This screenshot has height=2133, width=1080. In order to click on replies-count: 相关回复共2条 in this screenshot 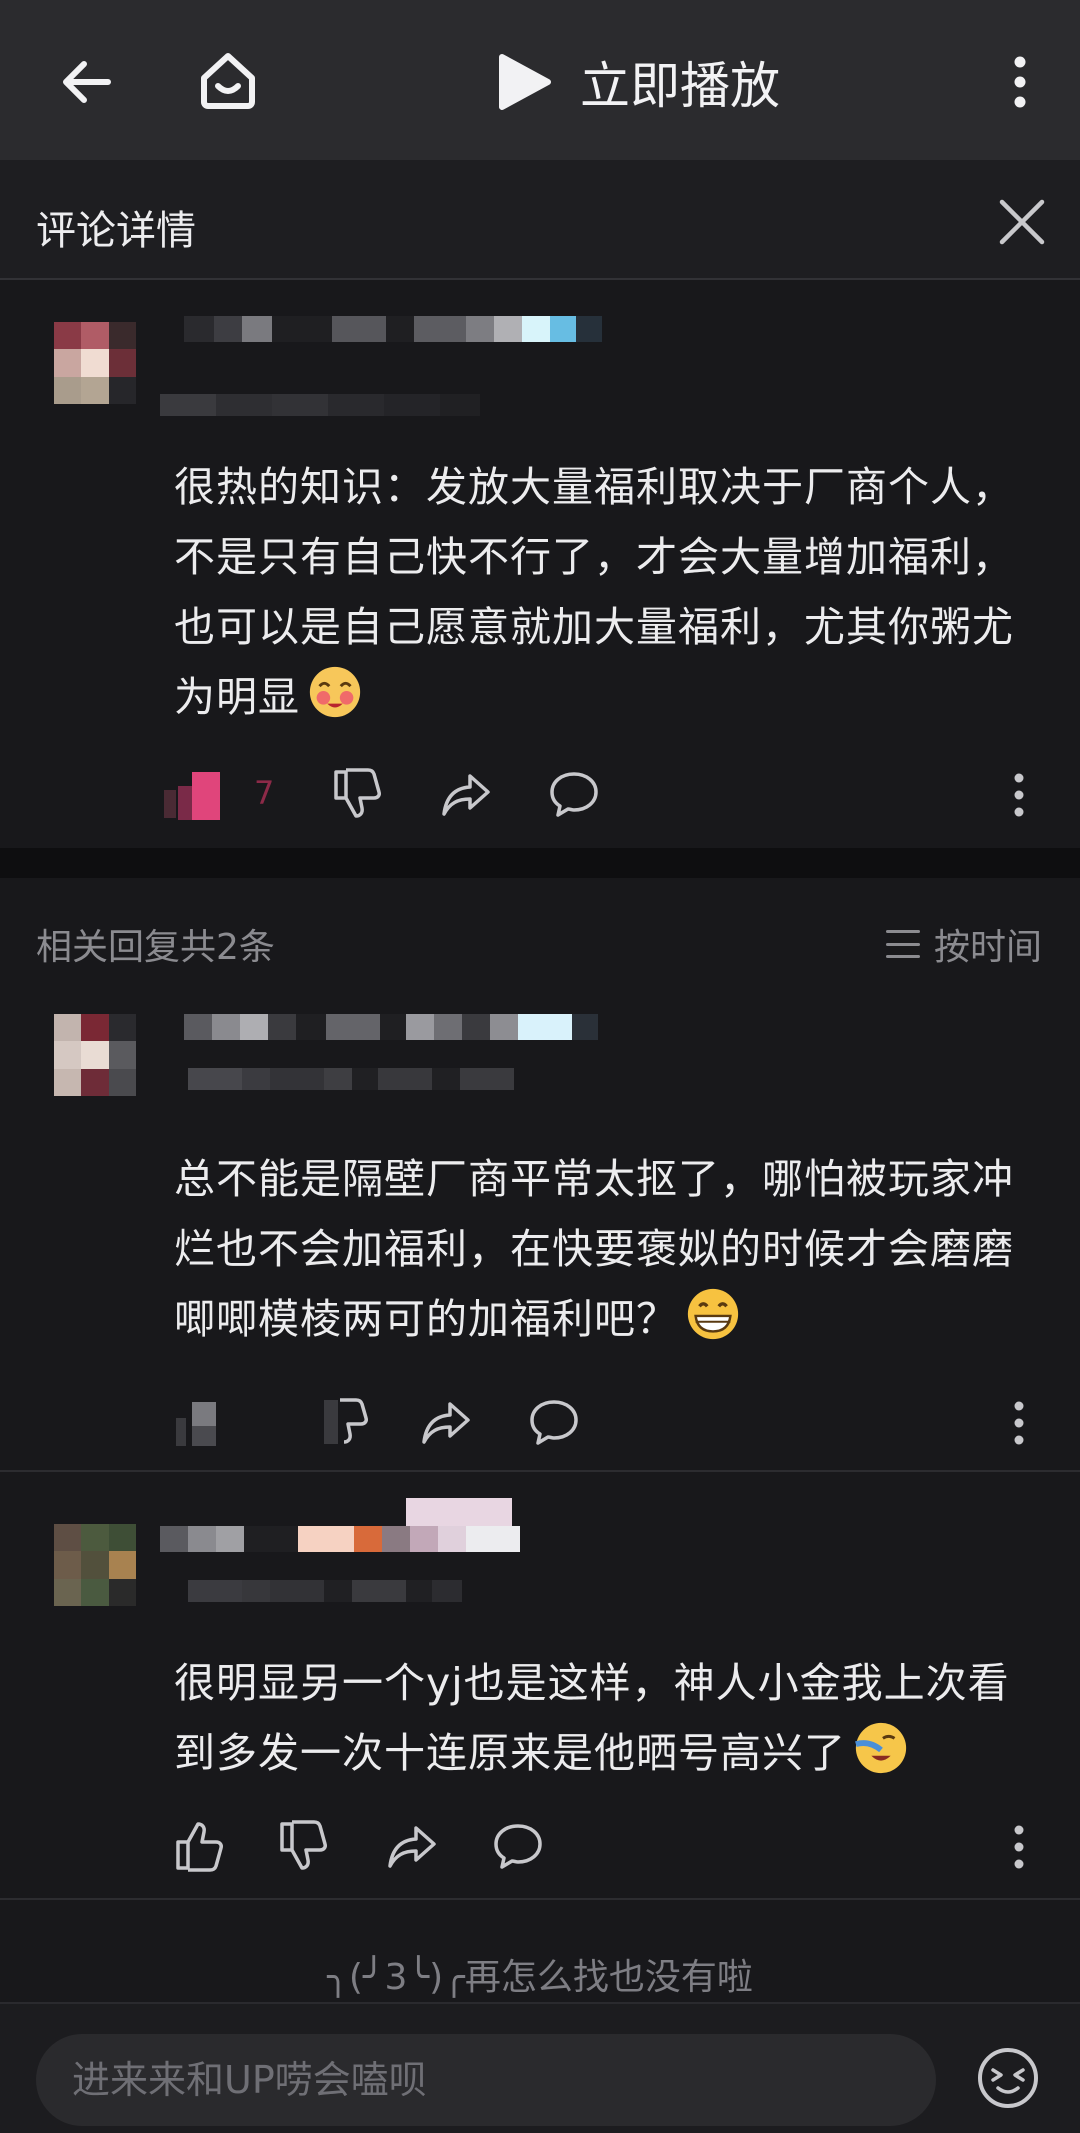, I will do `click(155, 947)`.